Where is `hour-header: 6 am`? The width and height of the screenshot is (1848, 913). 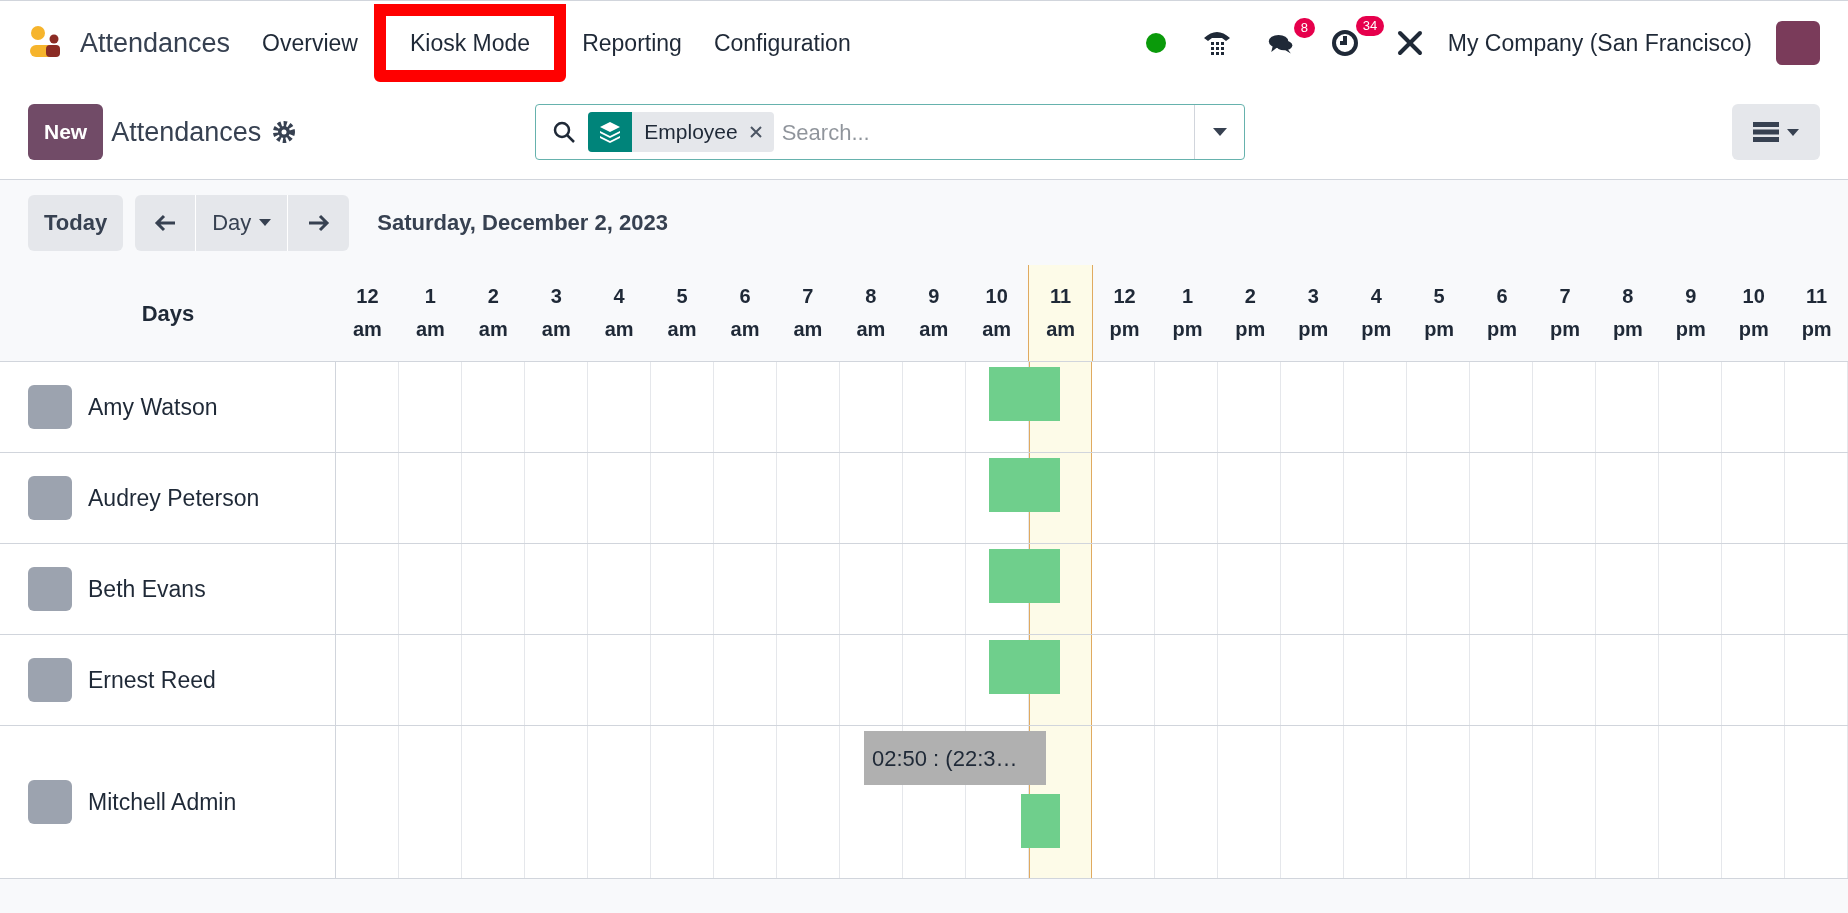 hour-header: 6 am is located at coordinates (745, 313).